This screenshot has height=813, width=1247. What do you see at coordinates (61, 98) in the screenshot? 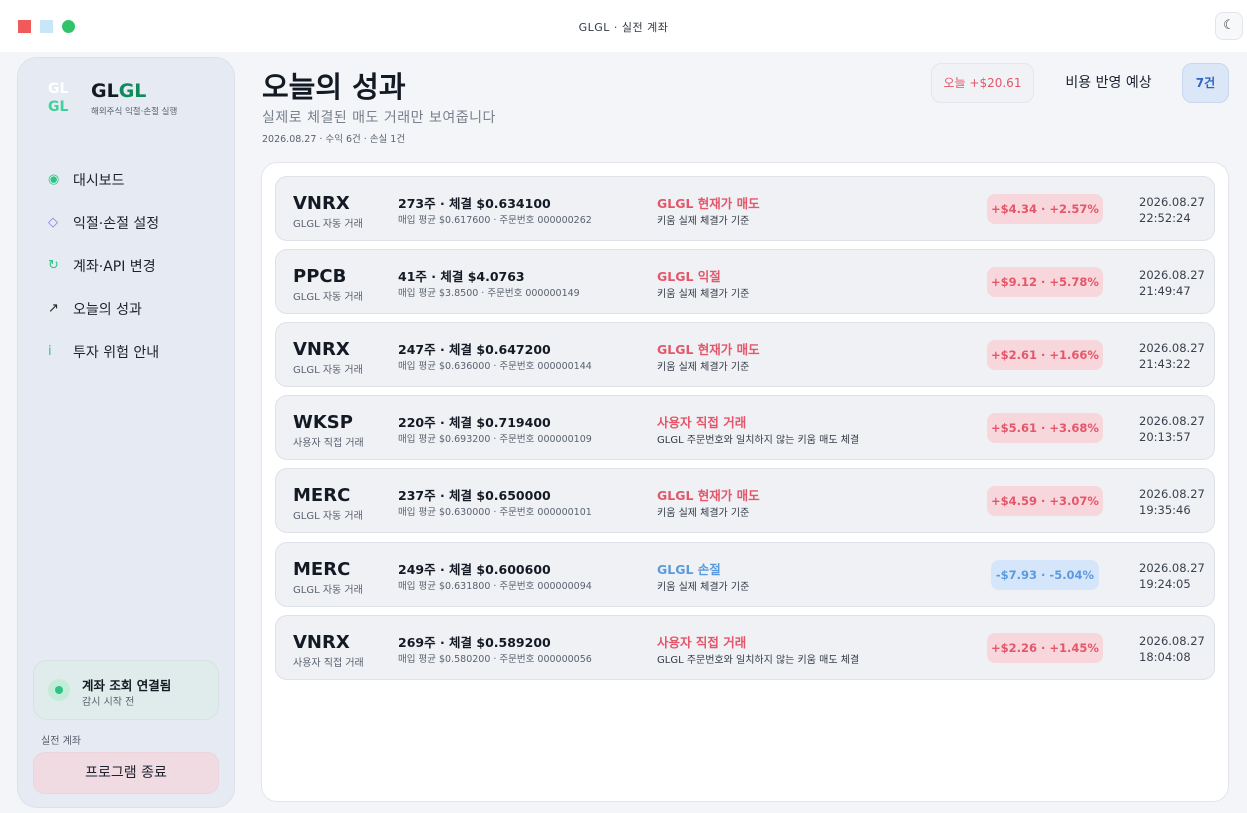
I see `logo-icon: GL GL` at bounding box center [61, 98].